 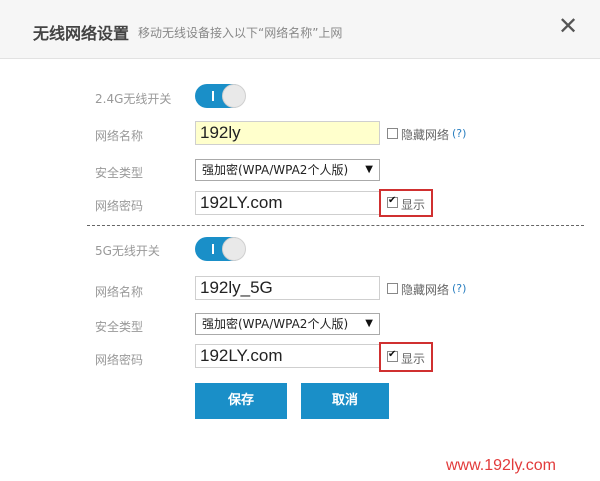 What do you see at coordinates (392, 133) in the screenshot?
I see `band24-hide-network-checkbox` at bounding box center [392, 133].